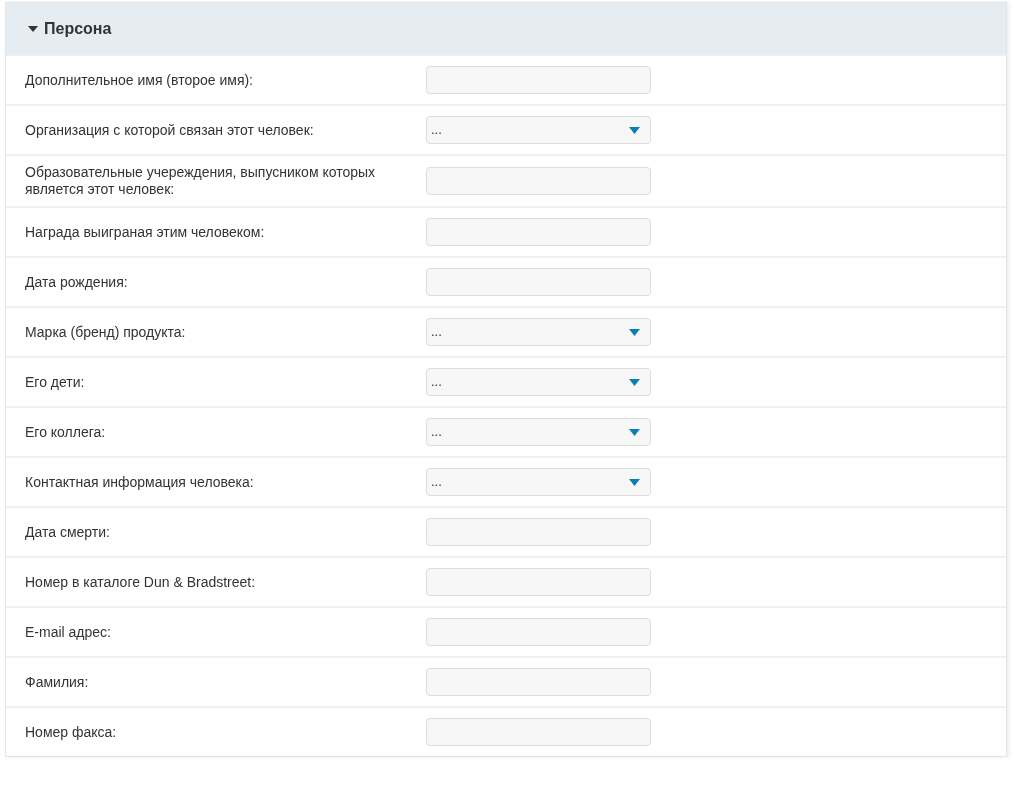 Image resolution: width=1014 pixels, height=792 pixels. I want to click on field-label: Дата рождения:, so click(77, 282).